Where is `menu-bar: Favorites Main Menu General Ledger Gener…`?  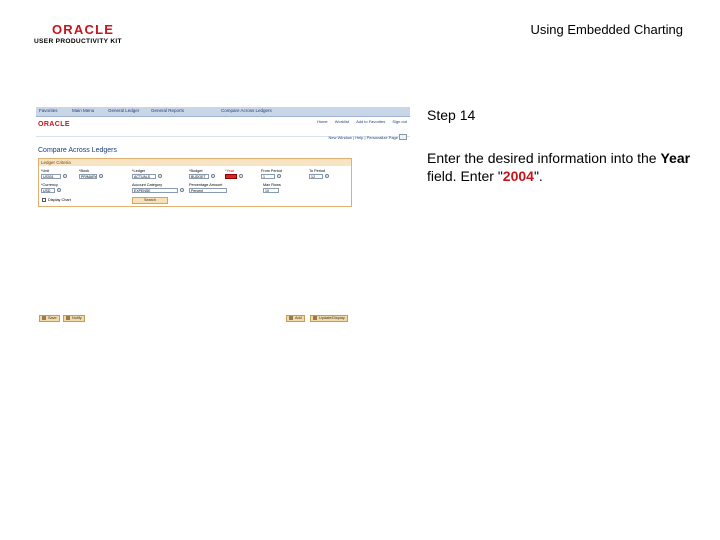 menu-bar: Favorites Main Menu General Ledger Gener… is located at coordinates (223, 112).